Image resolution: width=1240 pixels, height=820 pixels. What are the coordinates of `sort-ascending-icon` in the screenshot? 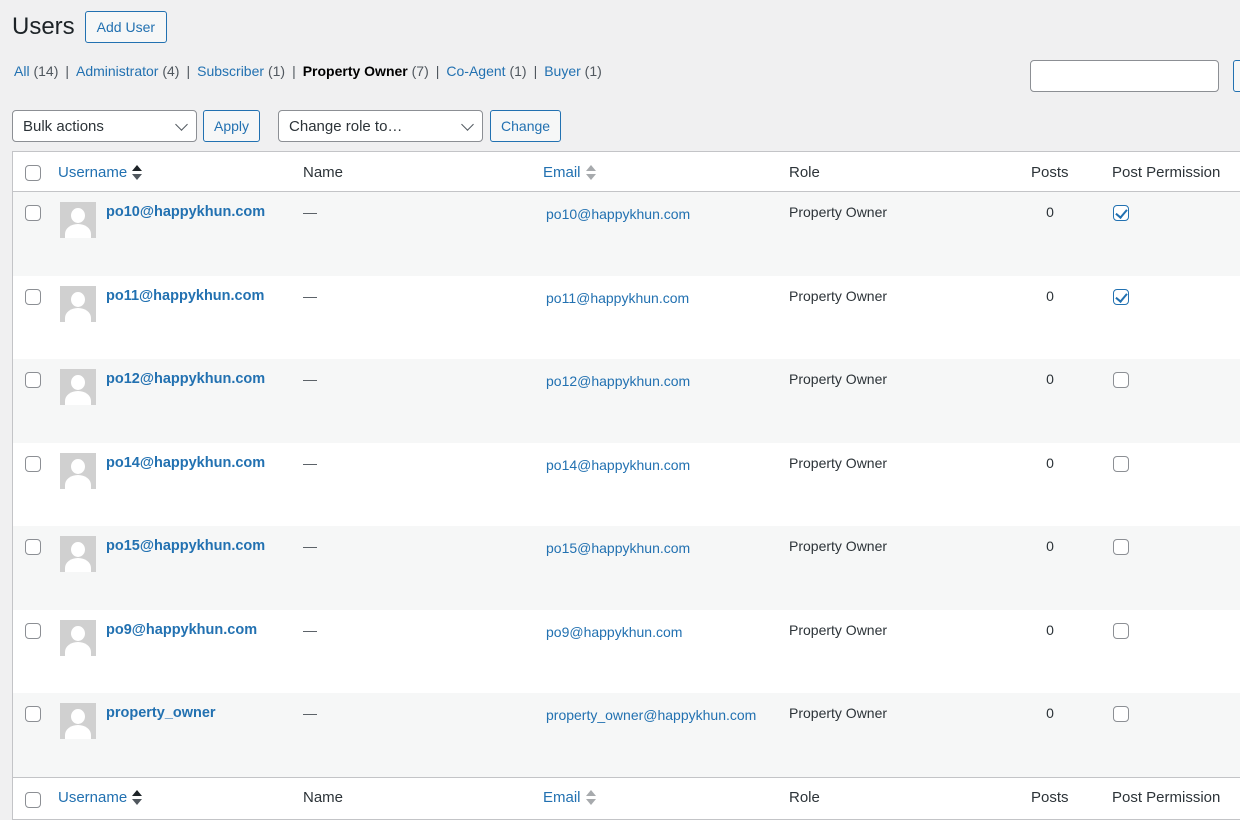 It's located at (137, 173).